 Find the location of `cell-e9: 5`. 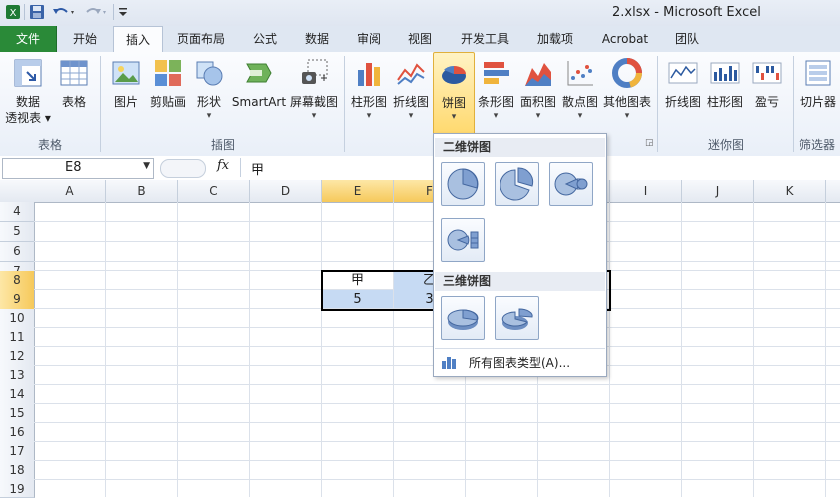

cell-e9: 5 is located at coordinates (357, 299).